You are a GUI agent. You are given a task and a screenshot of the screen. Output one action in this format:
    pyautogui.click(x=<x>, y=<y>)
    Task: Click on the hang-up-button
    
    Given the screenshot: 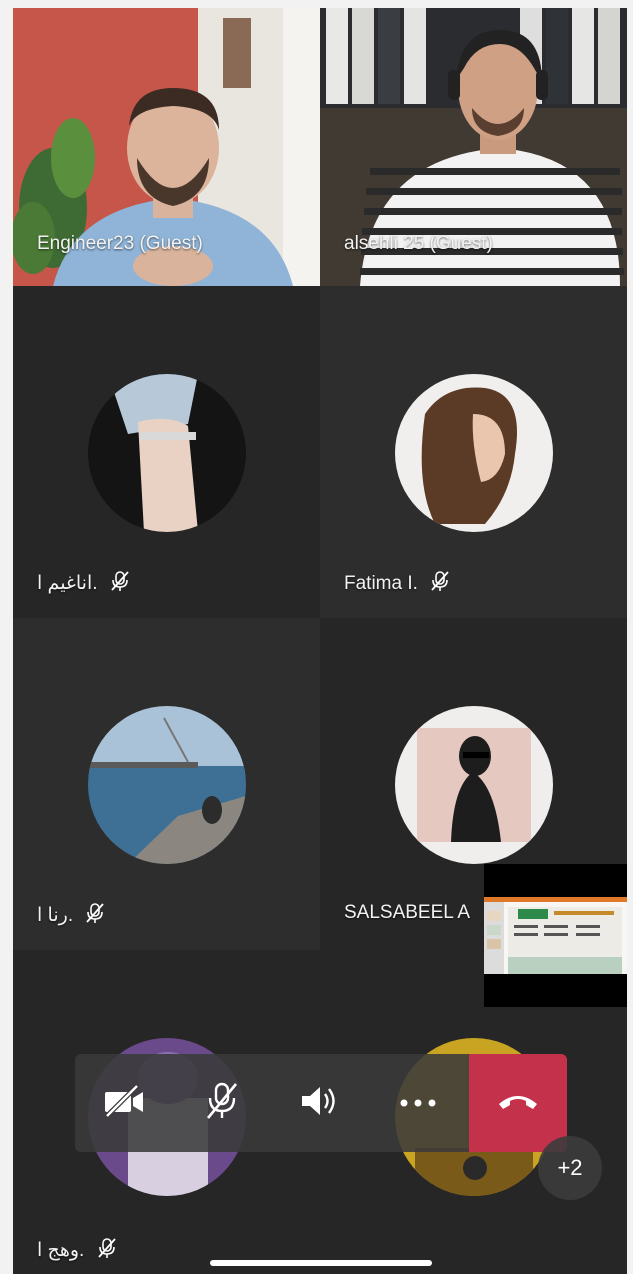 What is the action you would take?
    pyautogui.click(x=518, y=1103)
    